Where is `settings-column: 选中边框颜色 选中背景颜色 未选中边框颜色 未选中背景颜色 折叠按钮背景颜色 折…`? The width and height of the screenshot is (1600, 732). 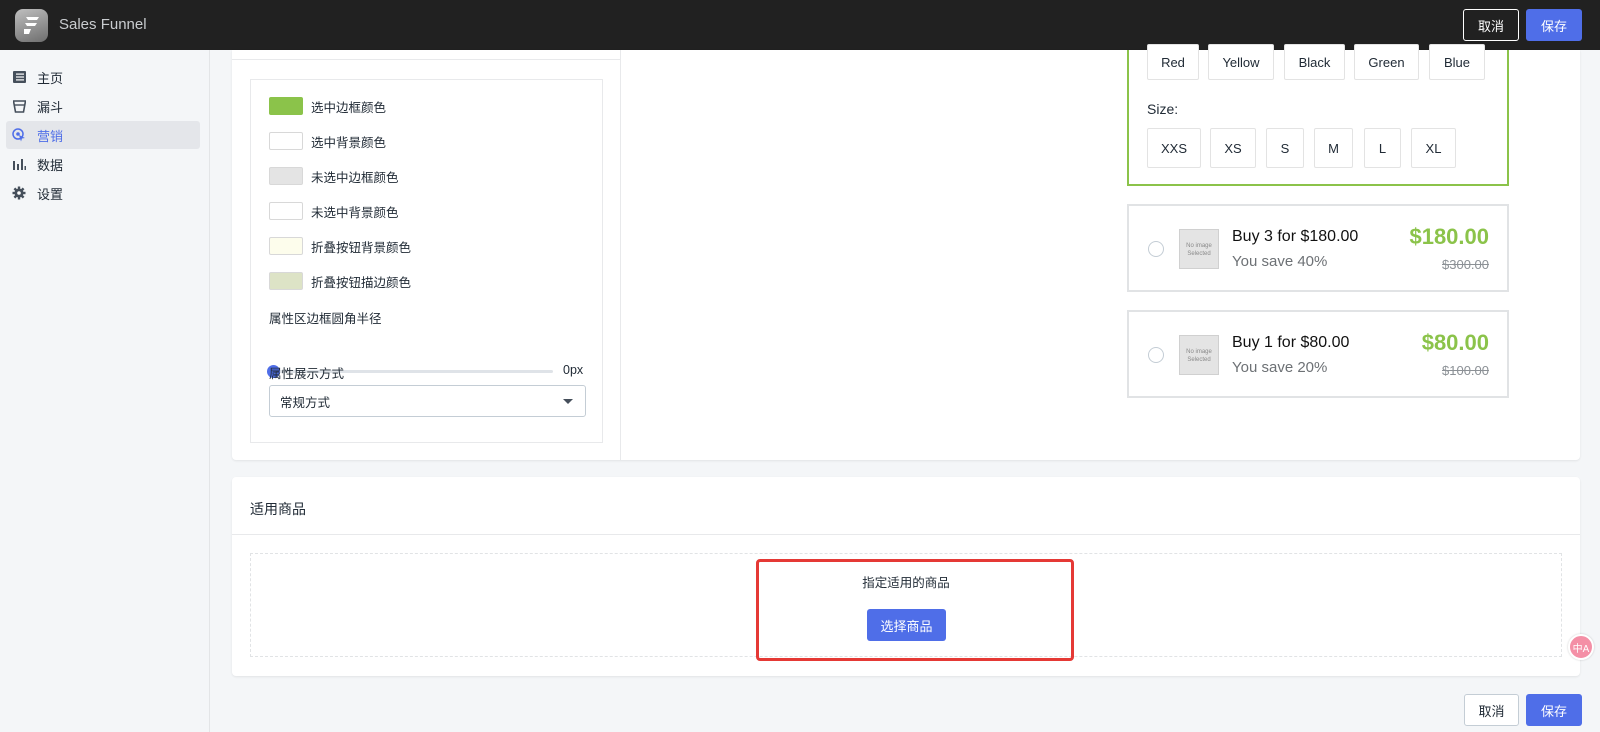 settings-column: 选中边框颜色 选中背景颜色 未选中边框颜色 未选中背景颜色 折叠按钮背景颜色 折… is located at coordinates (426, 255).